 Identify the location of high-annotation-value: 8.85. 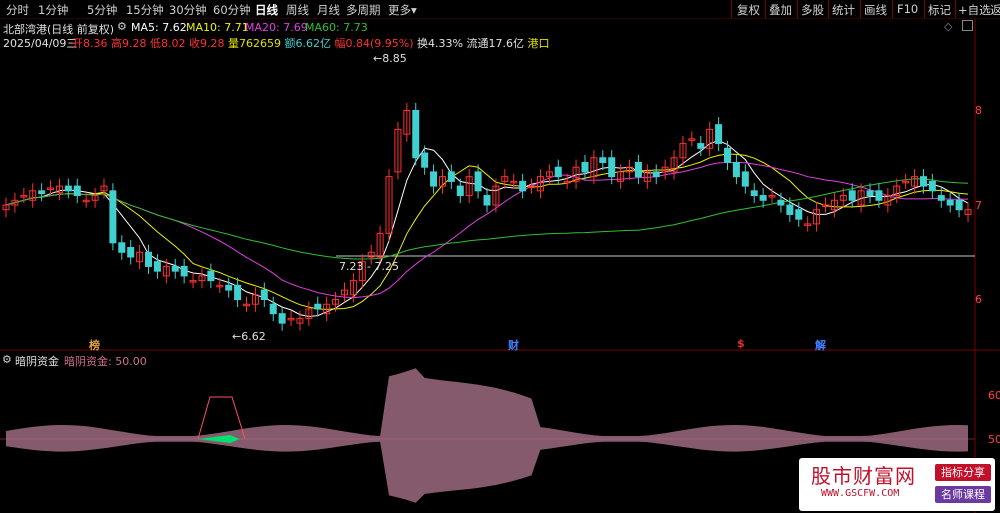
(394, 58).